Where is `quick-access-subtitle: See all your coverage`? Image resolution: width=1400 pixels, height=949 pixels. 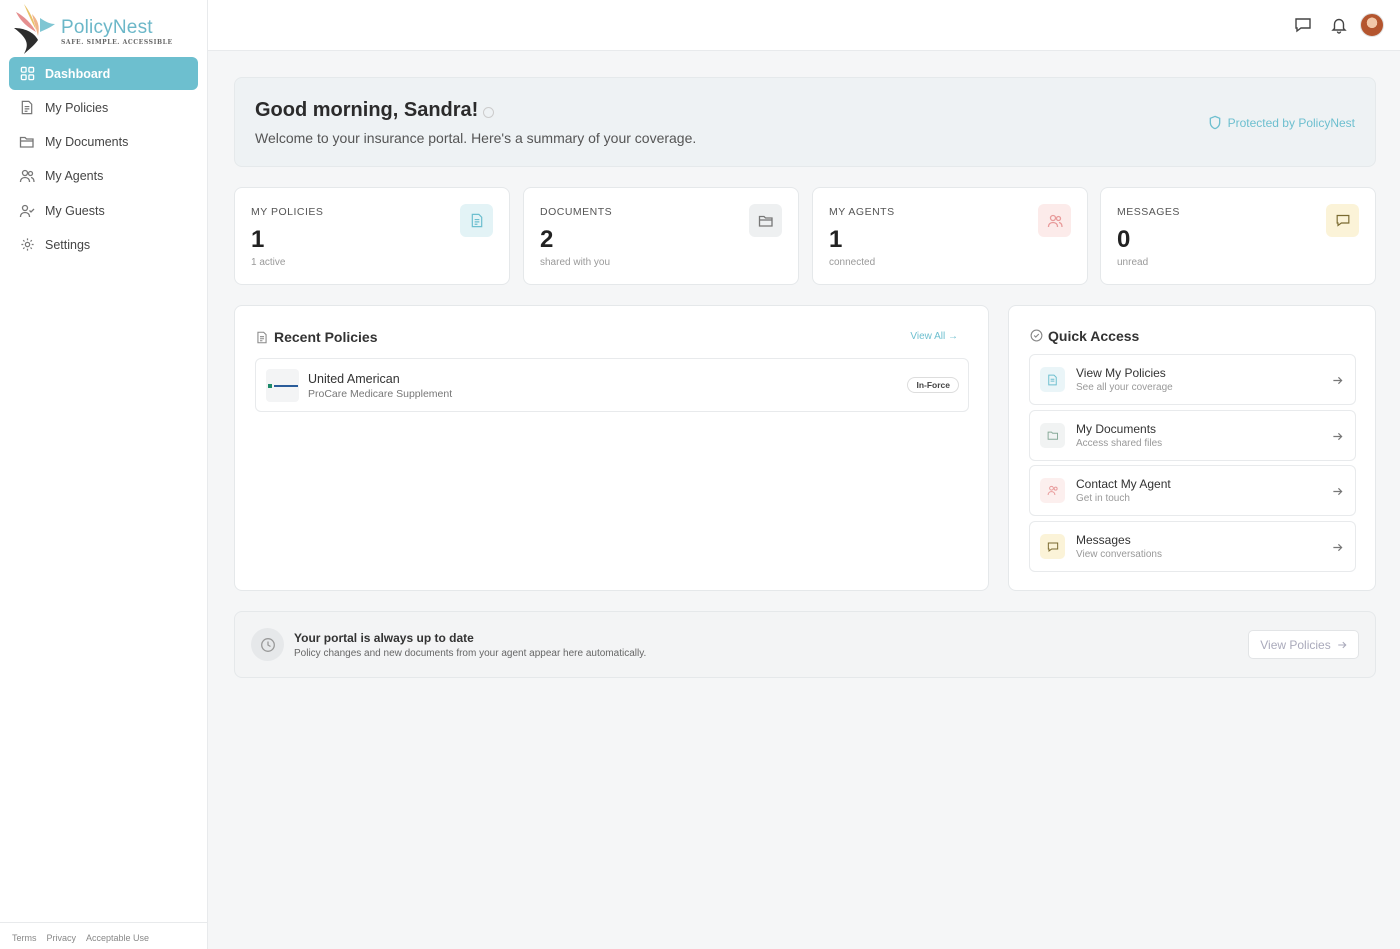
quick-access-subtitle: See all your coverage is located at coordinates (1124, 387).